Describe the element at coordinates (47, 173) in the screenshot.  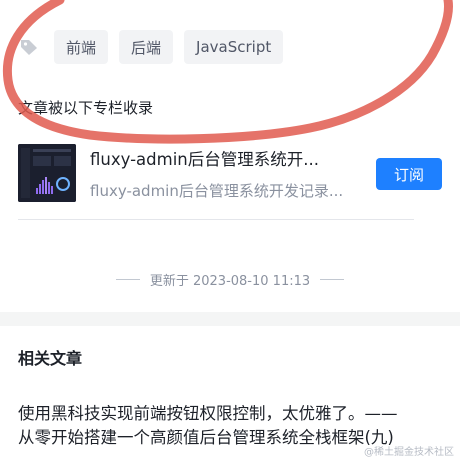
I see `column-cover-image` at that location.